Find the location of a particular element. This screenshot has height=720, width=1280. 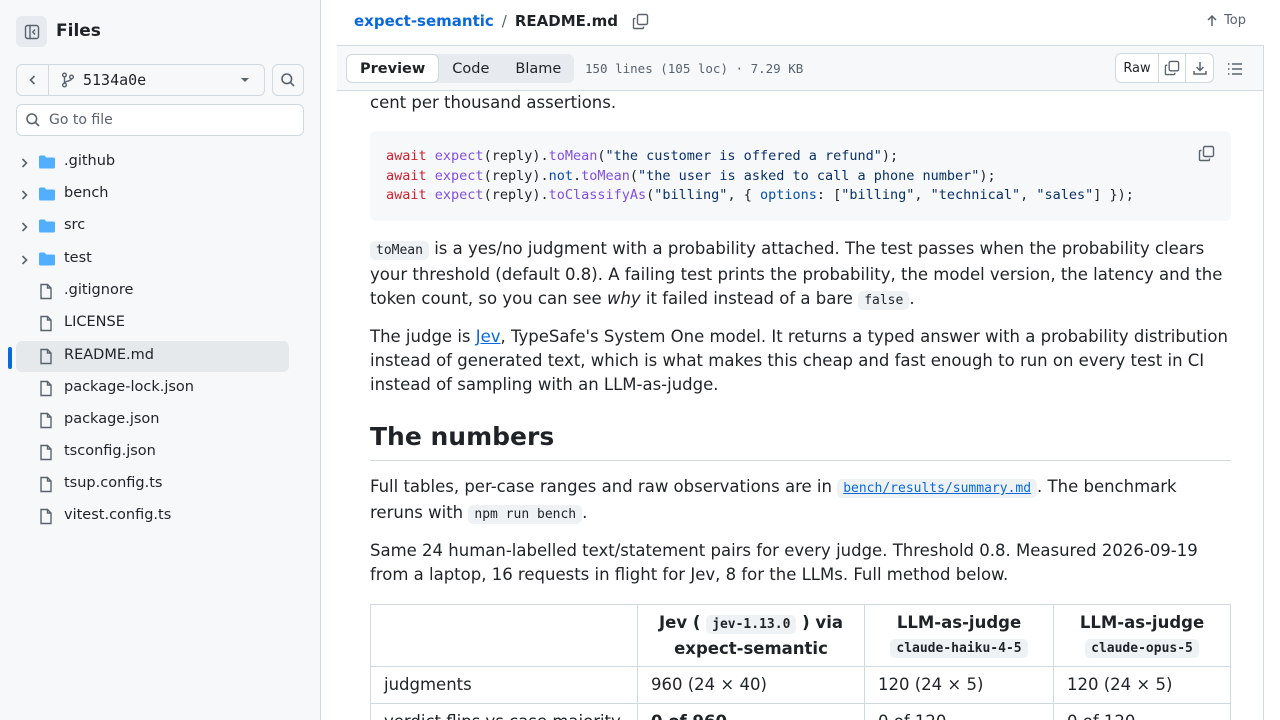

go-to-file-input is located at coordinates (169, 120).